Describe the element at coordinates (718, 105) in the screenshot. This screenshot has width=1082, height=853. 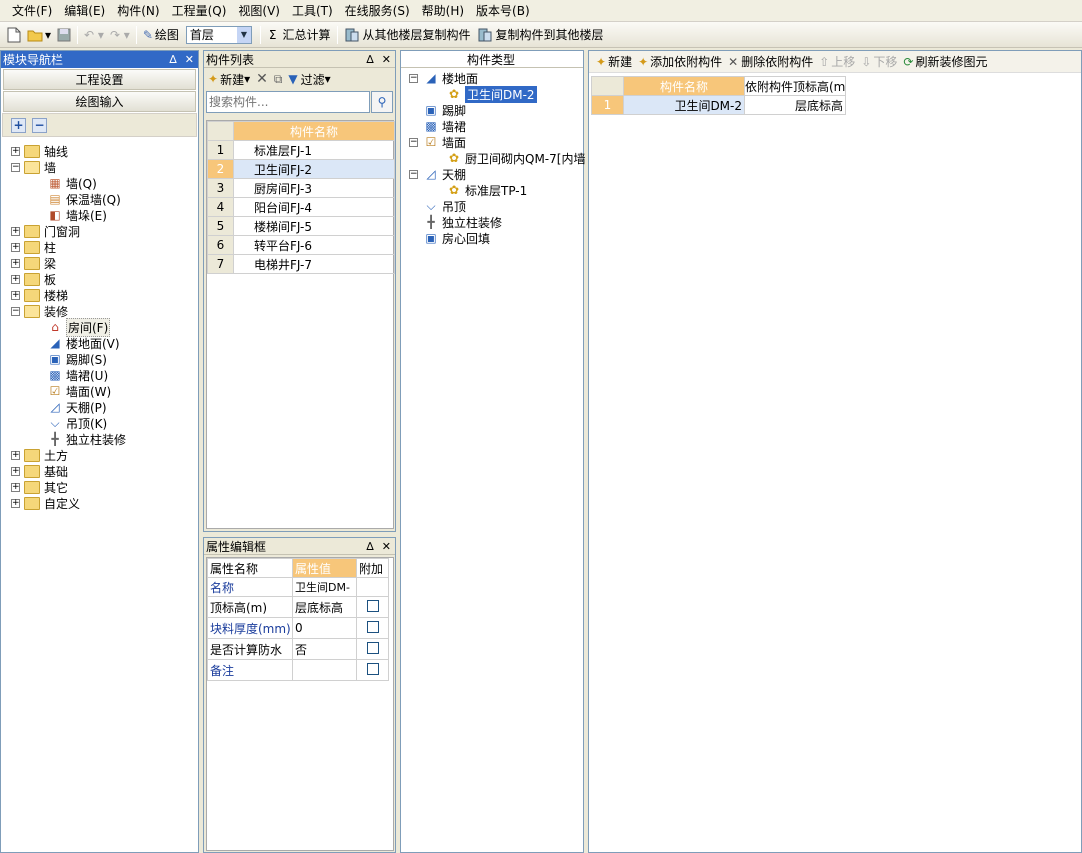
I see `table-row-selected: 1 卫生间DM-2 层底标高` at that location.